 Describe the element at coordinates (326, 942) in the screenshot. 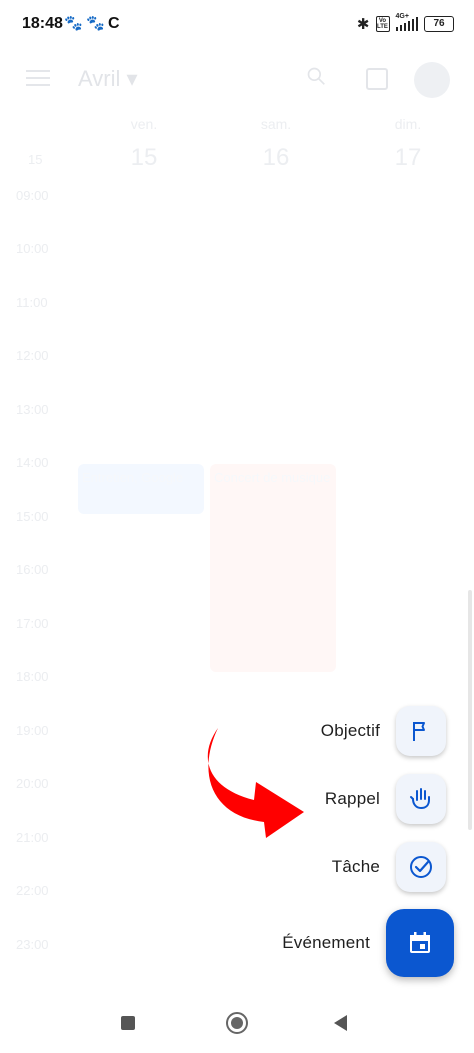

I see `fab-label-event: Événement` at that location.